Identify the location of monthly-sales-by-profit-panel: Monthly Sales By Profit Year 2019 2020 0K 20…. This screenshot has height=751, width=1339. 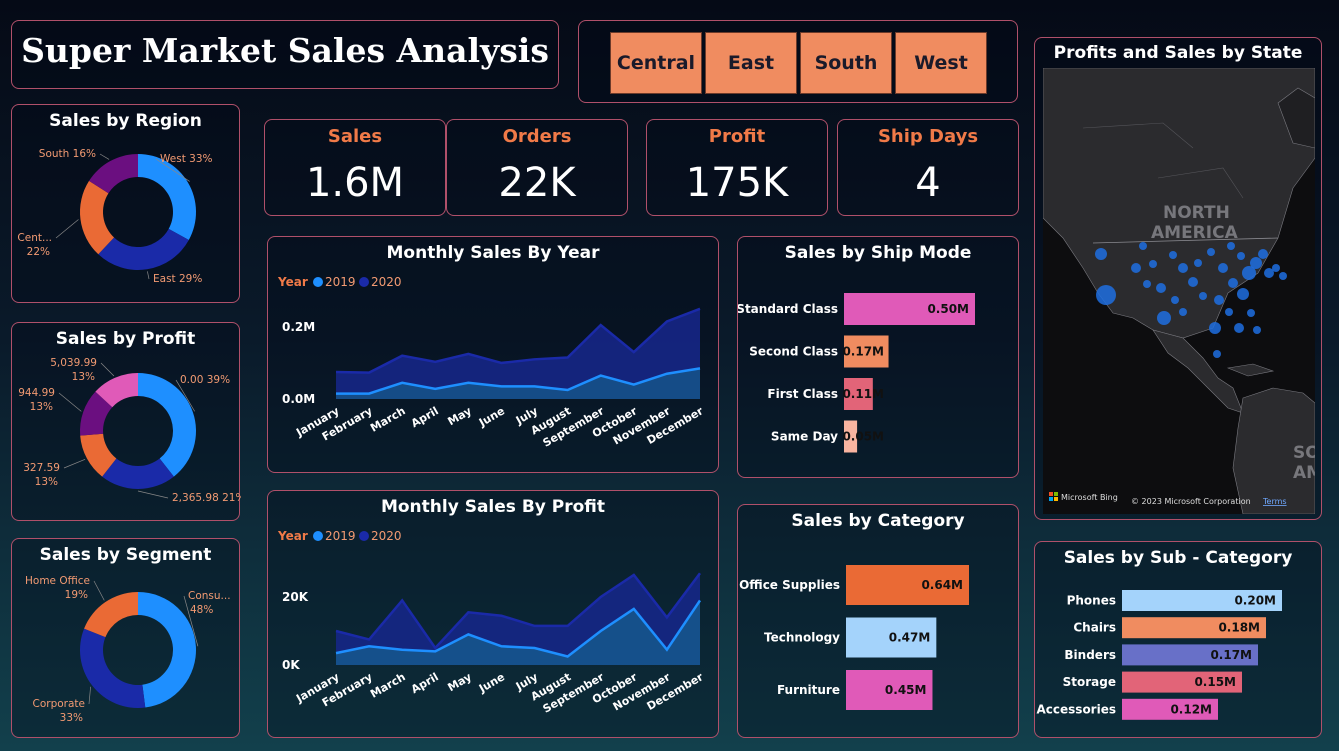
(493, 614).